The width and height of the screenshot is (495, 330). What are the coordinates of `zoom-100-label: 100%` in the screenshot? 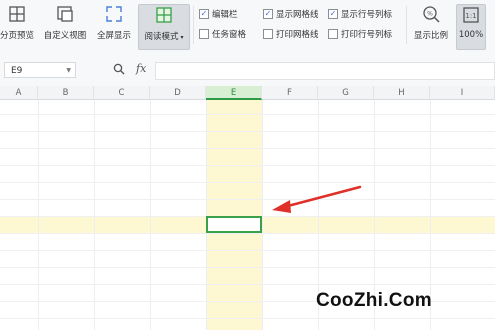 It's located at (471, 35).